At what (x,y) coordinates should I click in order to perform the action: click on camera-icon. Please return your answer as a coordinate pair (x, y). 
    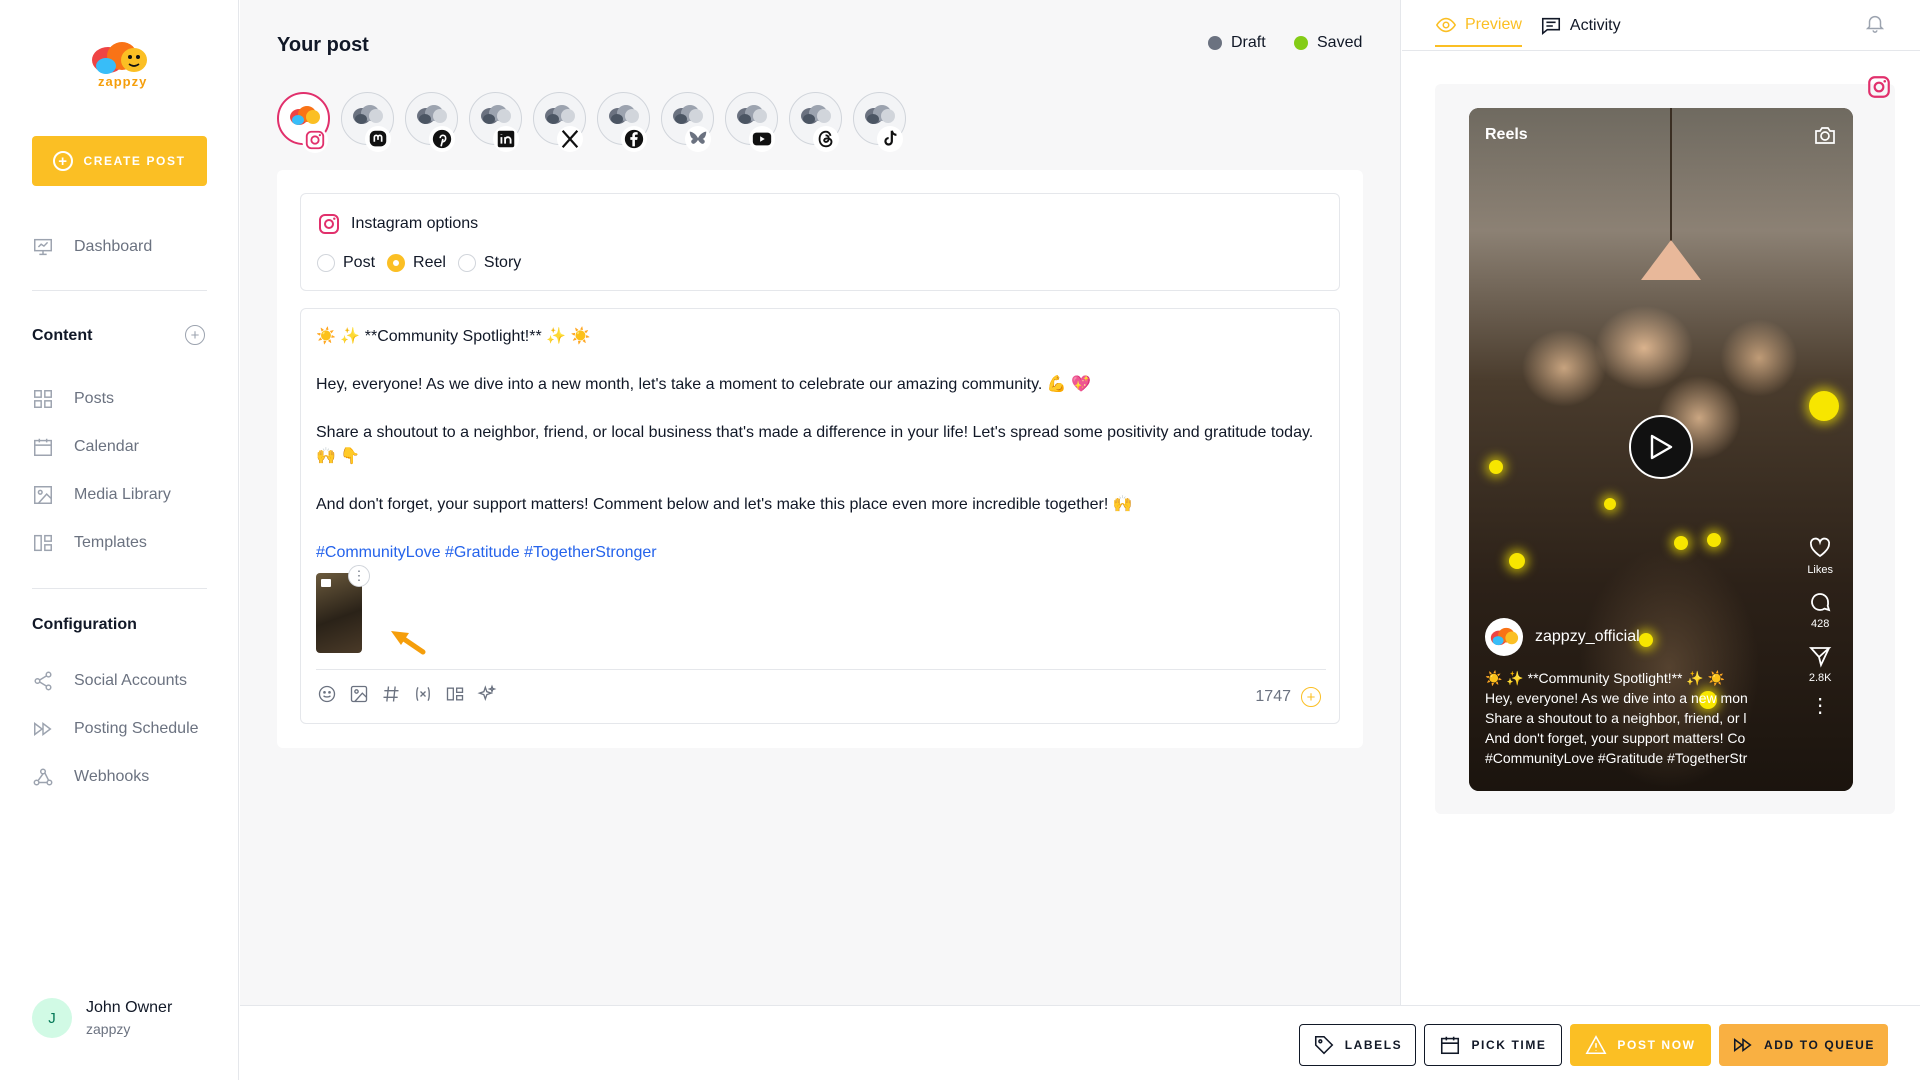
    Looking at the image, I should click on (1825, 135).